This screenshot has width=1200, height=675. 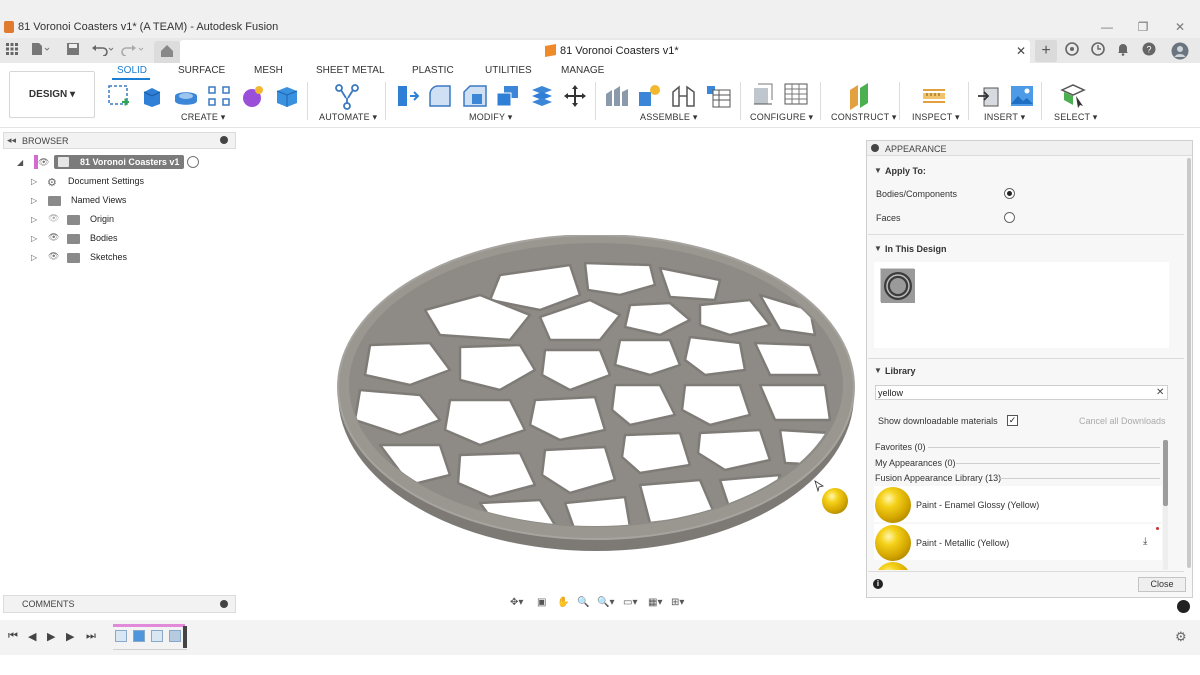 I want to click on insert-menu: INSERT ▾, so click(x=1004, y=117).